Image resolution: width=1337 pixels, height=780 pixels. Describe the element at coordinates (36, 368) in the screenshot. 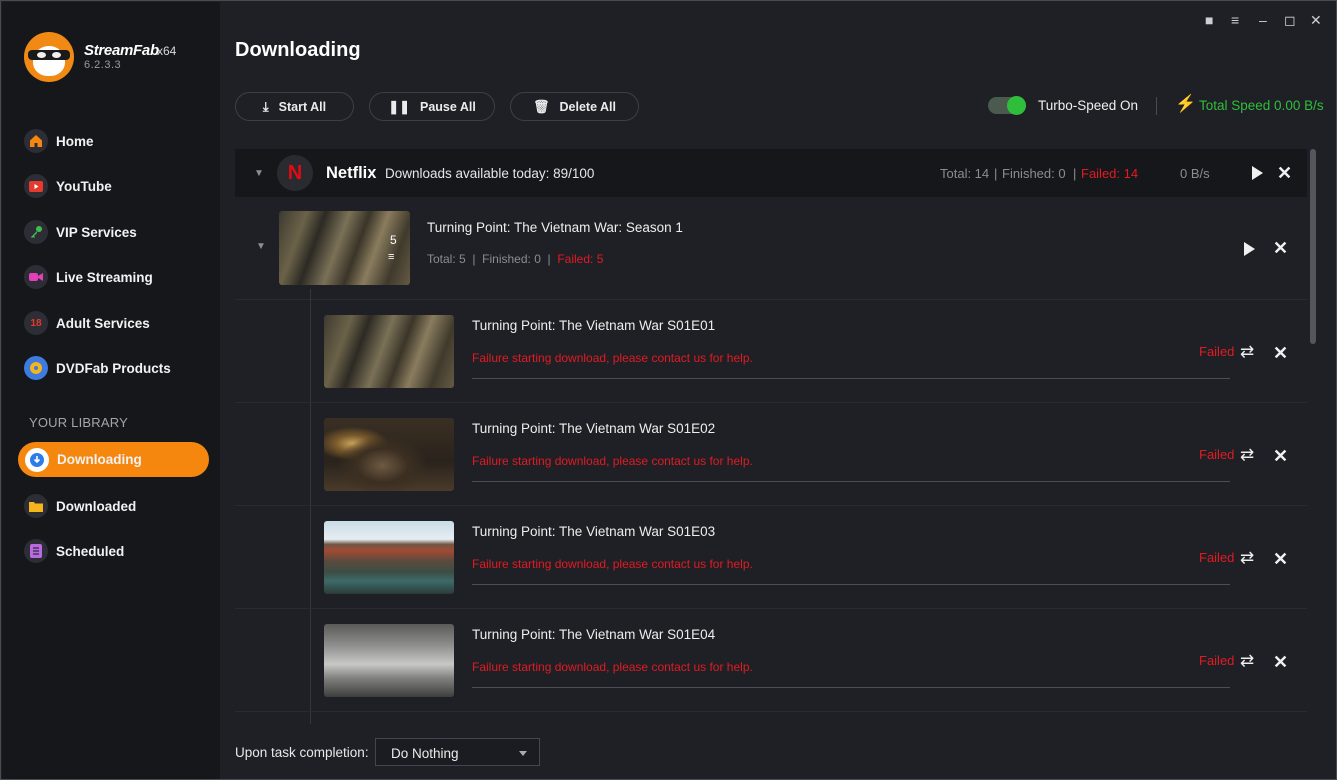

I see `dvdfab-icon` at that location.